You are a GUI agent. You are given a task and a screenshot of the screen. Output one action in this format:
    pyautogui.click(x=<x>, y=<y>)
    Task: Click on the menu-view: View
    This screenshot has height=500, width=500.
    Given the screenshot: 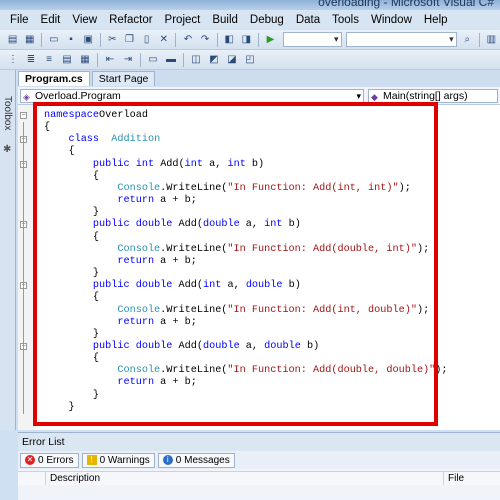 What is the action you would take?
    pyautogui.click(x=84, y=20)
    